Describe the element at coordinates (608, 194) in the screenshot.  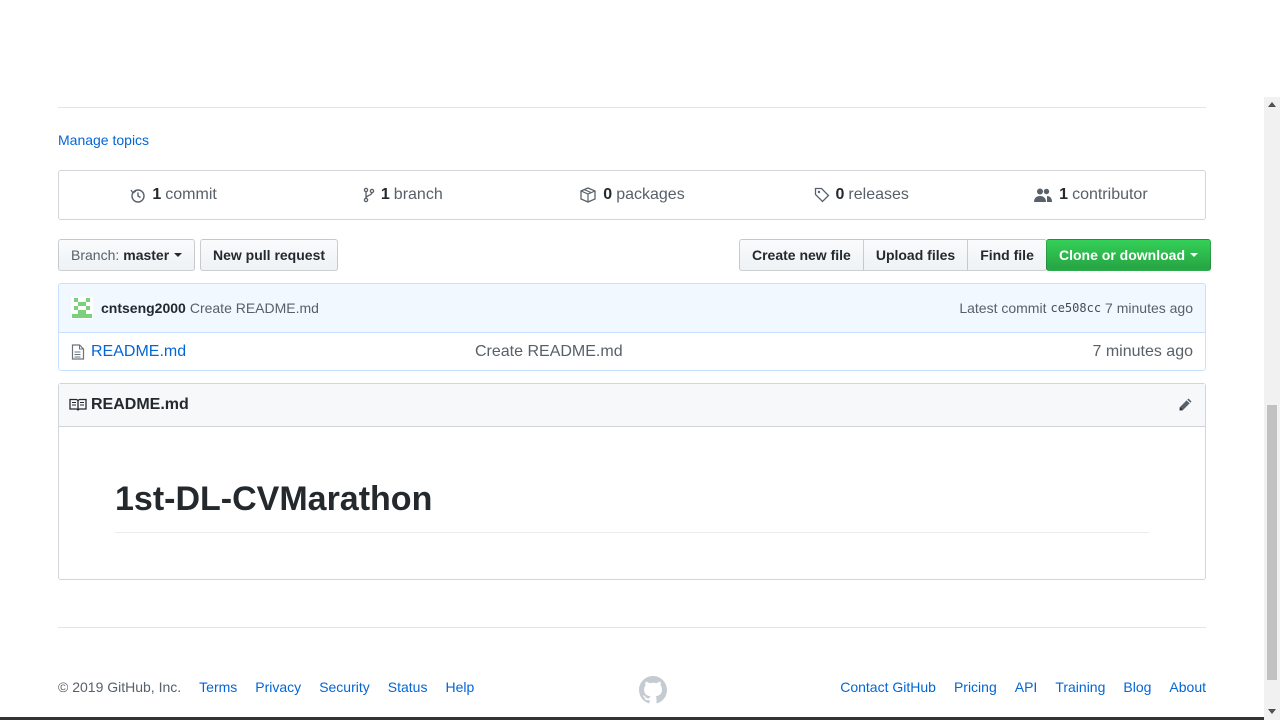
I see `packages-number: 0` at that location.